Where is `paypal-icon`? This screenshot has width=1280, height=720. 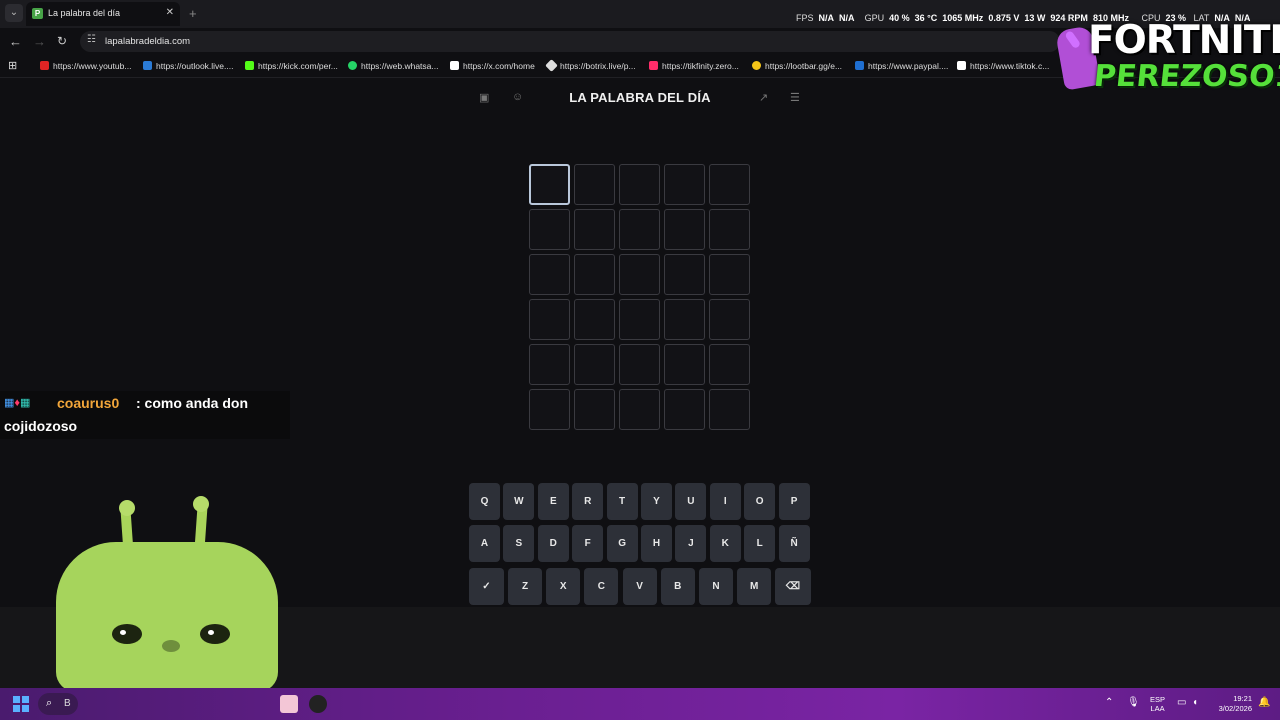 paypal-icon is located at coordinates (859, 65).